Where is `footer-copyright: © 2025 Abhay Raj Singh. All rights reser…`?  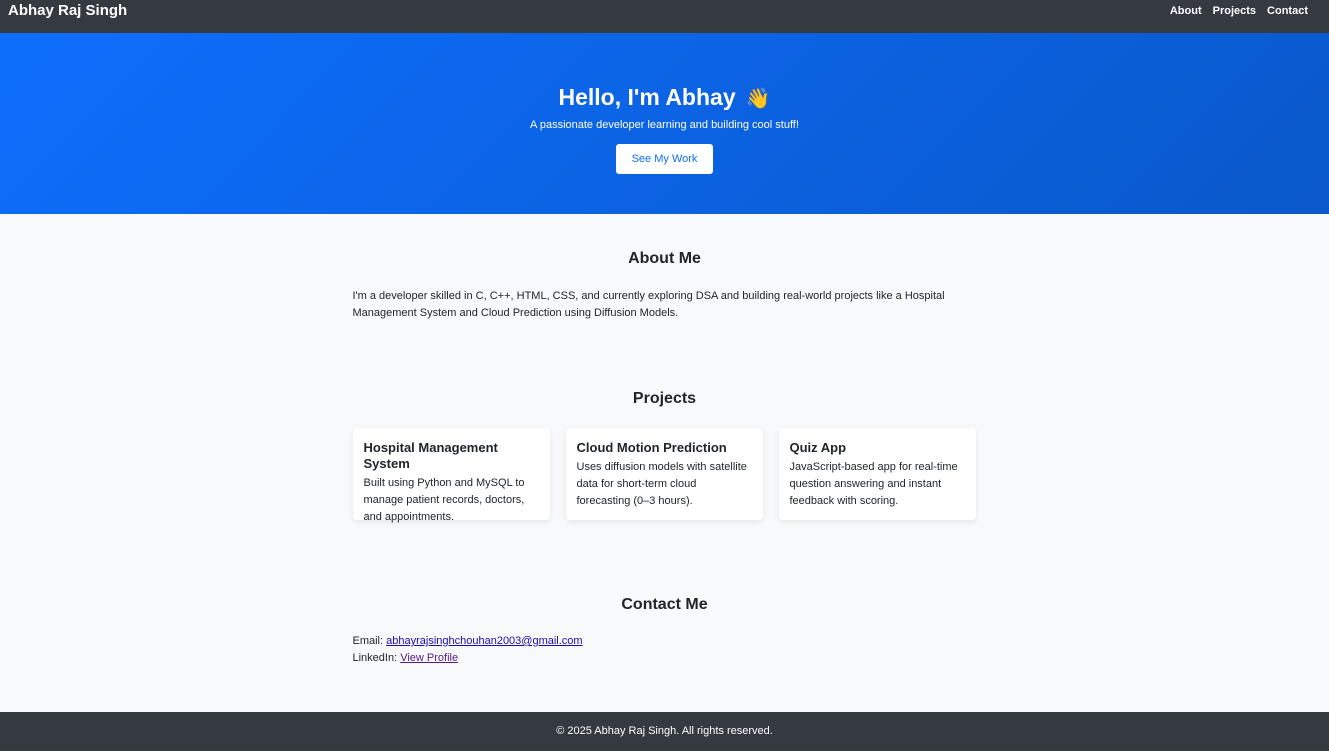 footer-copyright: © 2025 Abhay Raj Singh. All rights reser… is located at coordinates (664, 731).